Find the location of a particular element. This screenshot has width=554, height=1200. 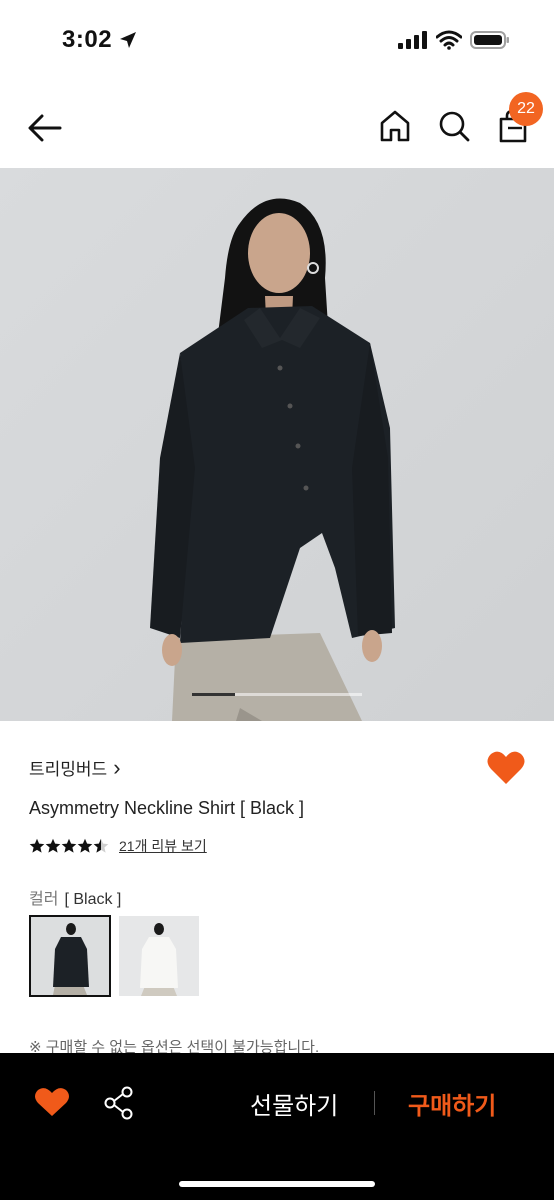

wifi-icon is located at coordinates (449, 40).